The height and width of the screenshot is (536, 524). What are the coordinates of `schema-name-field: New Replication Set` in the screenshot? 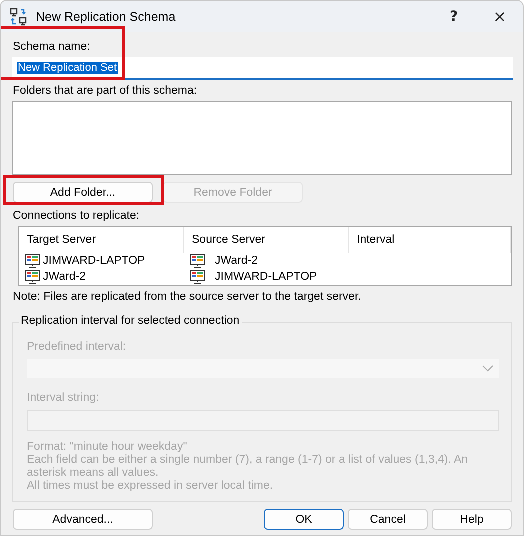 It's located at (262, 68).